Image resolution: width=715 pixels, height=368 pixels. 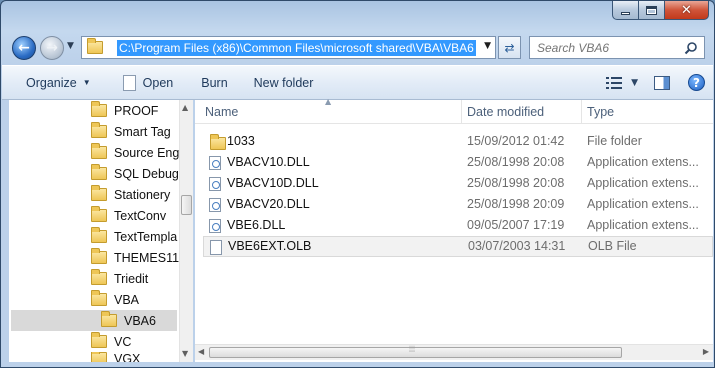 I want to click on open-label: Open, so click(x=158, y=82).